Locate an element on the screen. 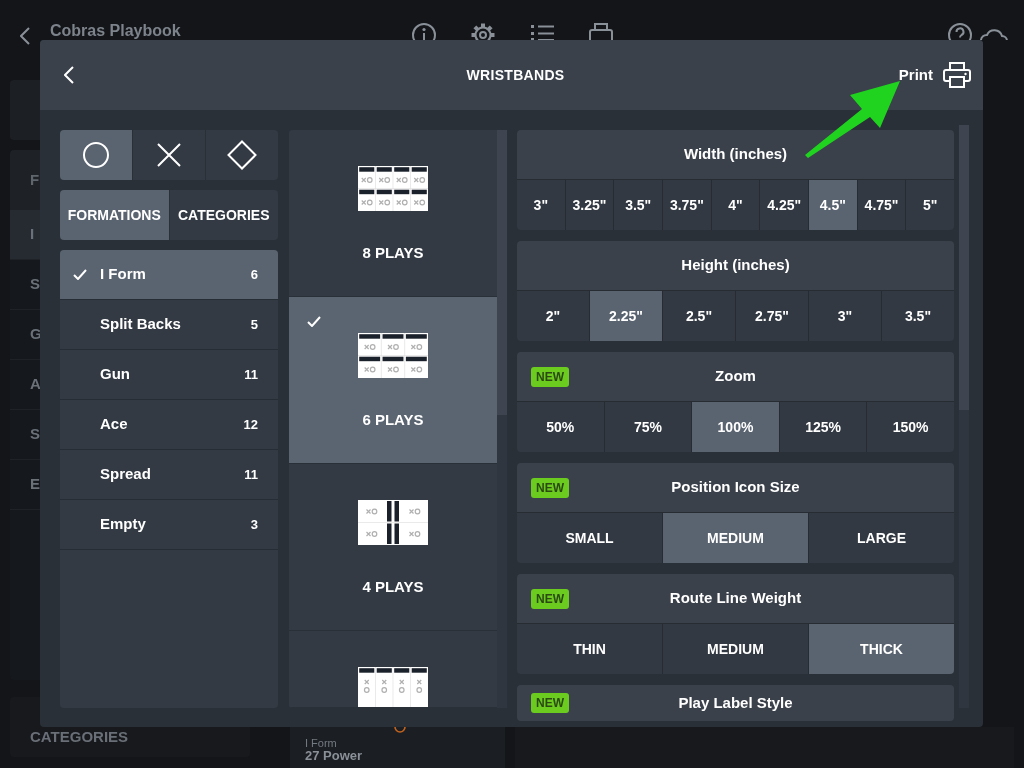  section-title: Play Label Style is located at coordinates (735, 702).